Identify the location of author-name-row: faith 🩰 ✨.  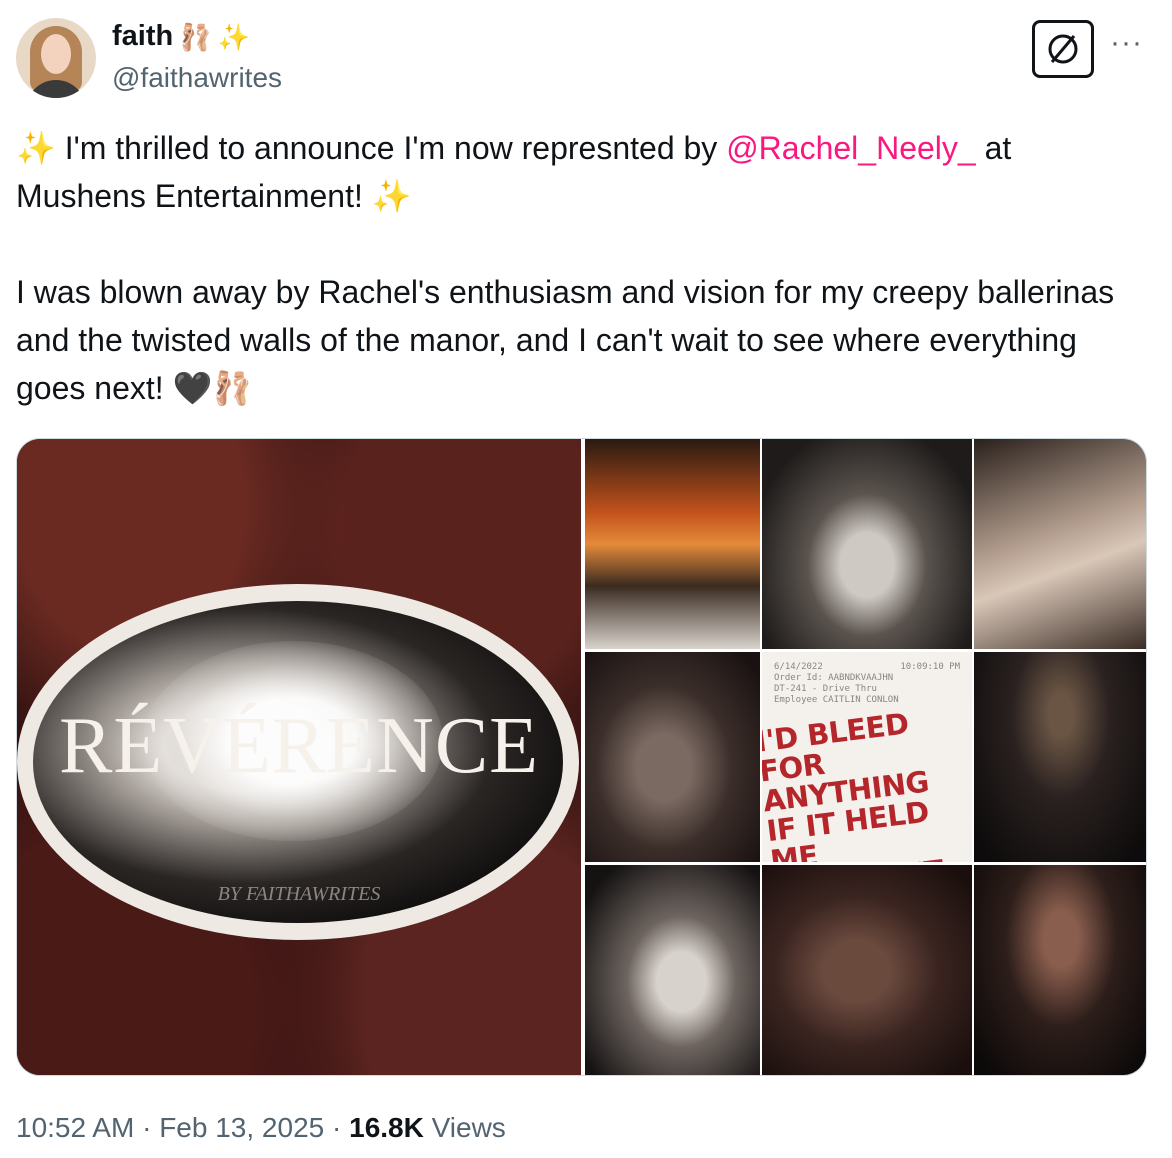
(181, 36).